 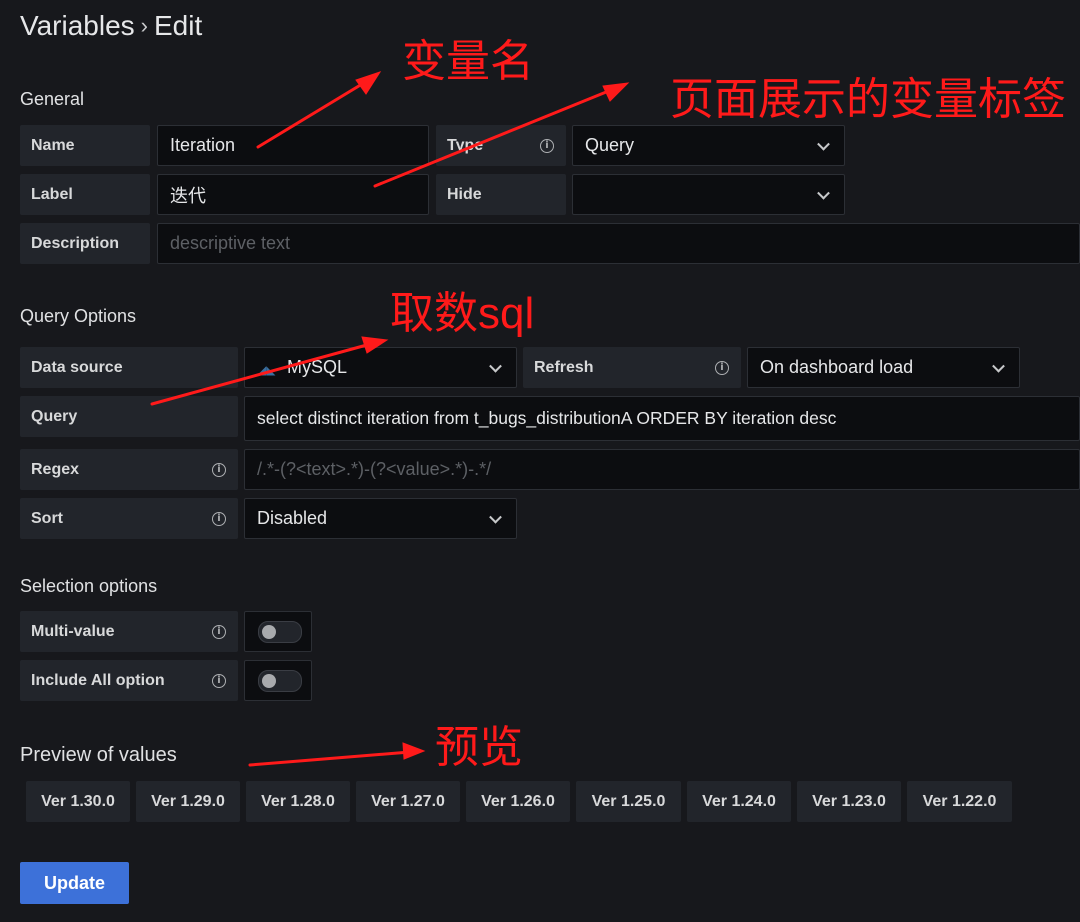 What do you see at coordinates (610, 145) in the screenshot?
I see `type-select-value: Query` at bounding box center [610, 145].